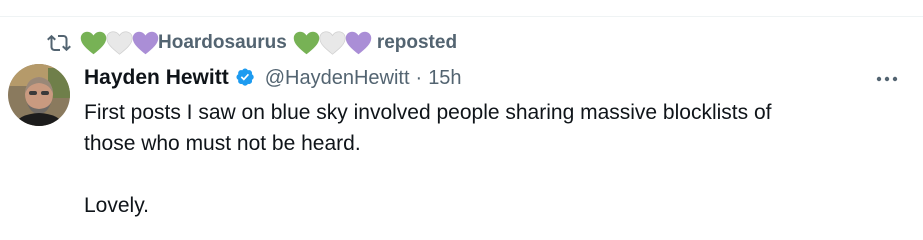  I want to click on author-name-link: Hayden Hewitt, so click(156, 78).